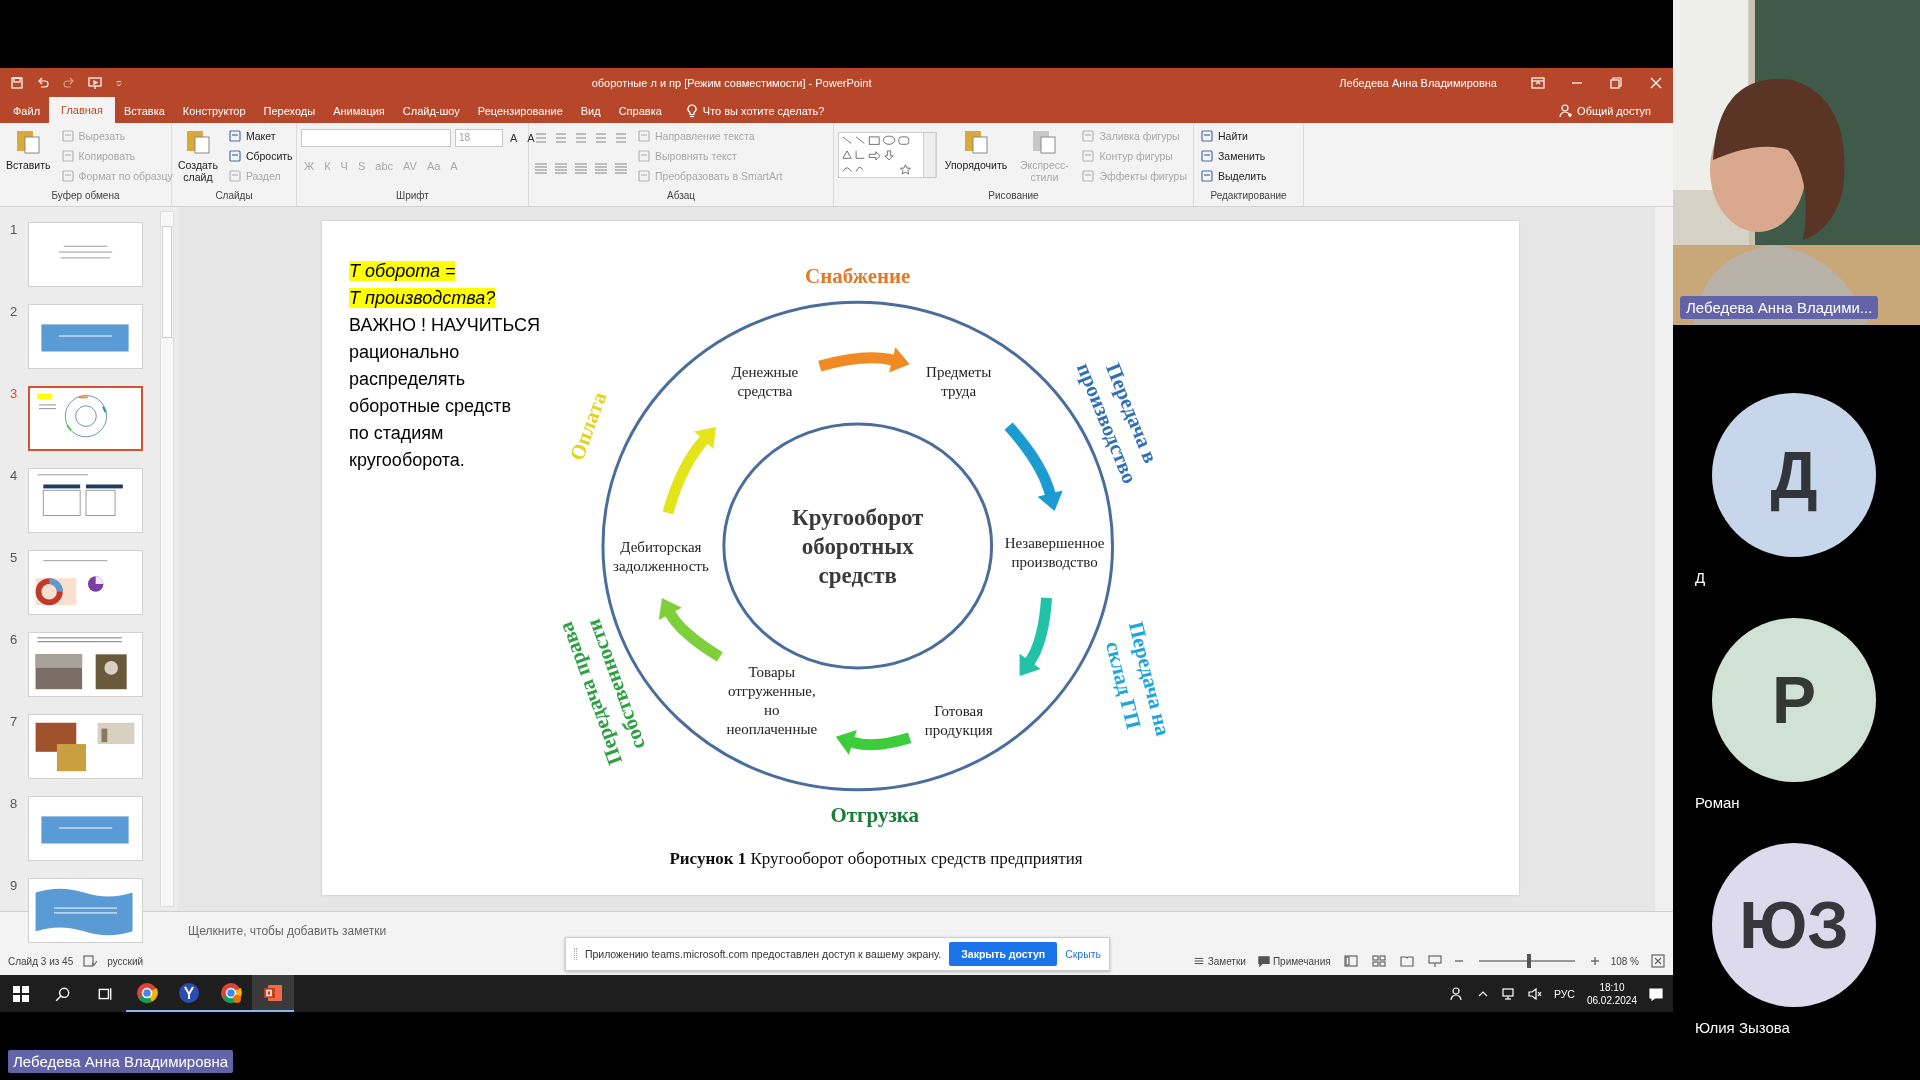 This screenshot has width=1920, height=1080. Describe the element at coordinates (1418, 82) in the screenshot. I see `user-name: Лебедева Анна Владимировна` at that location.